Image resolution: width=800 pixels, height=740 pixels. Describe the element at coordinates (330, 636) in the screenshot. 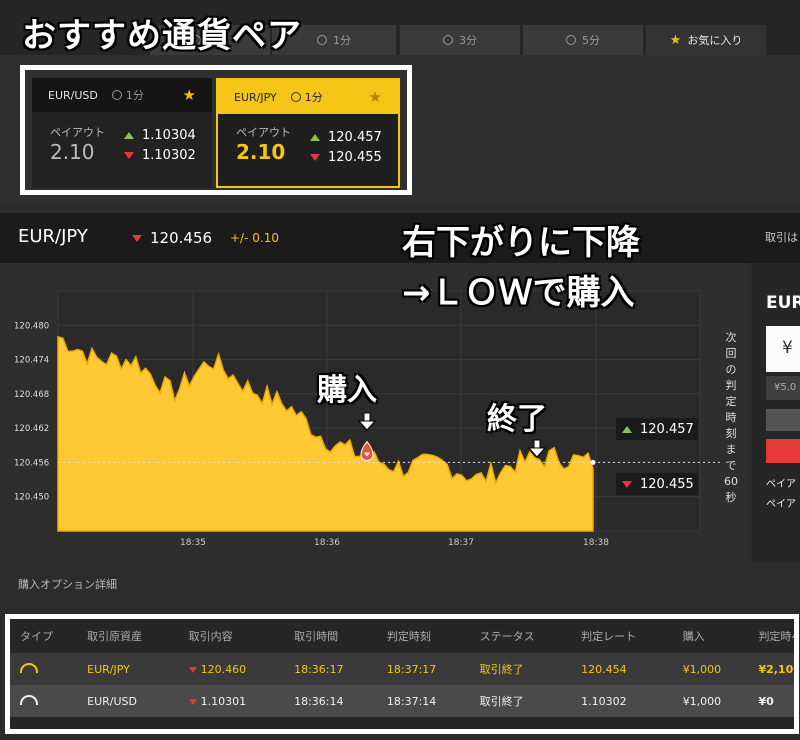

I see `col-time: 取引時間` at that location.